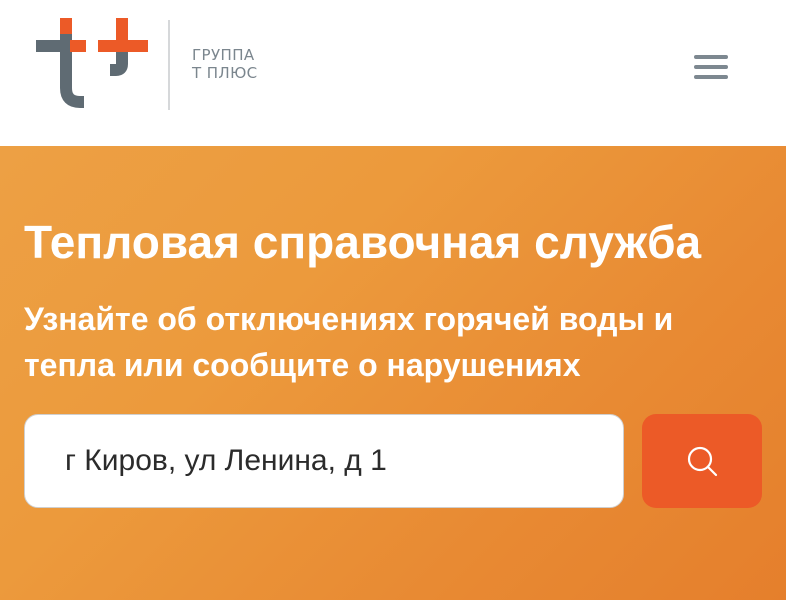 This screenshot has height=600, width=786. What do you see at coordinates (223, 55) in the screenshot?
I see `logo-text-line1: ГРУППА` at bounding box center [223, 55].